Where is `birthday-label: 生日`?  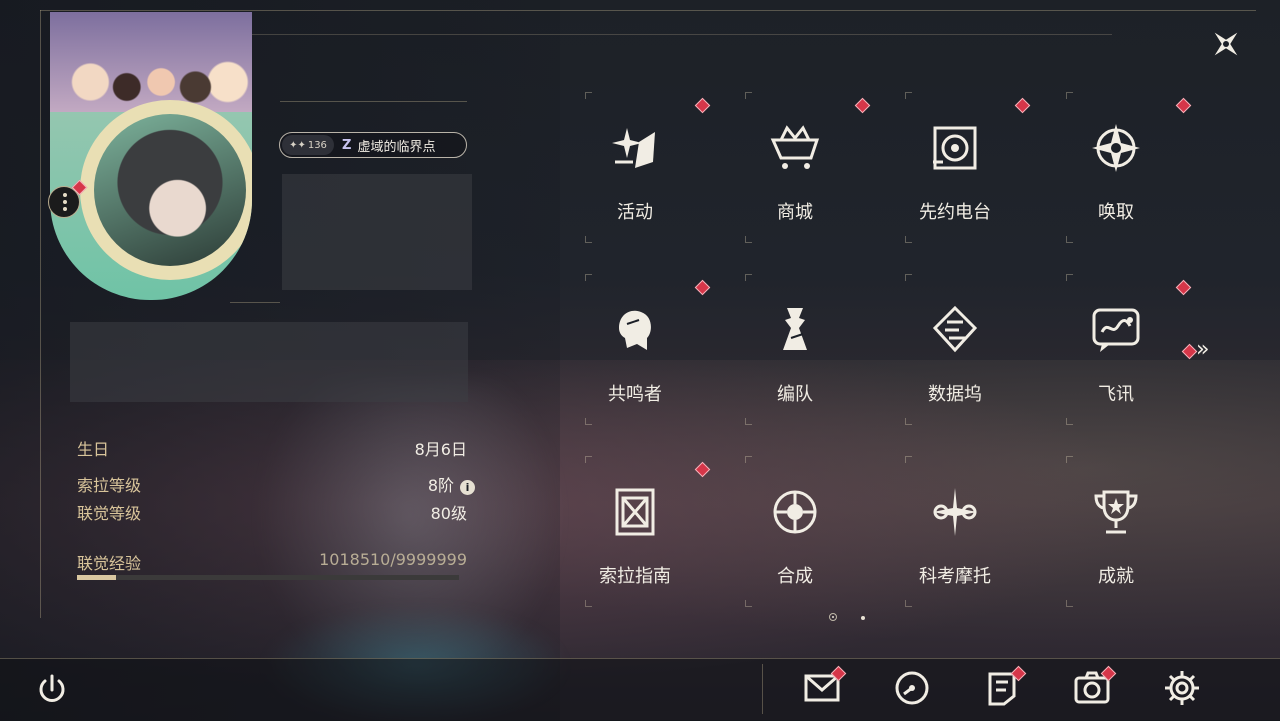
birthday-label: 生日 is located at coordinates (93, 449).